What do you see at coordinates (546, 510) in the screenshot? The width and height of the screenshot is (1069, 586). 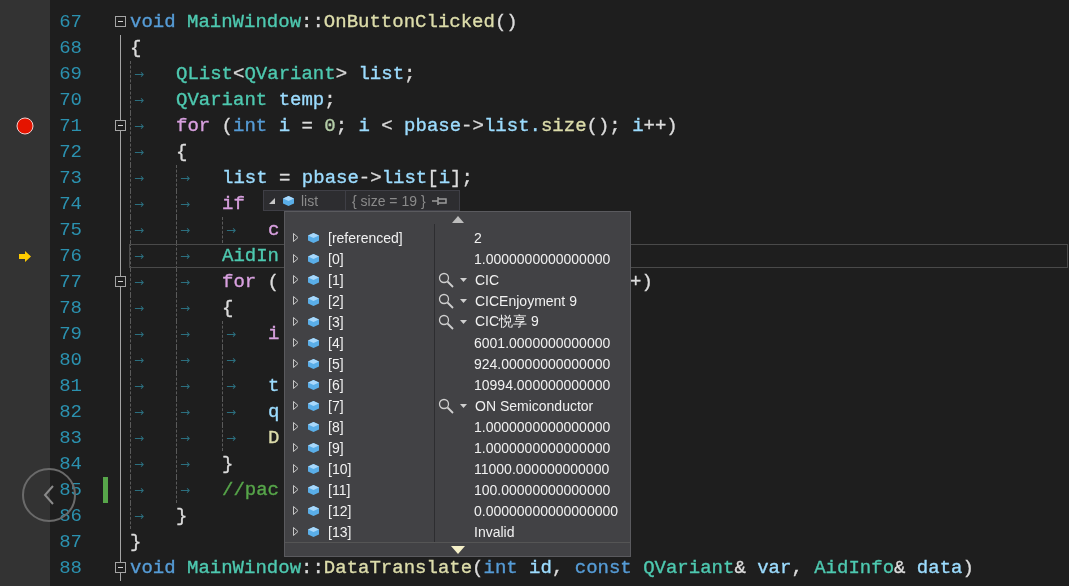 I see `item-value: 0.00000000000000000` at bounding box center [546, 510].